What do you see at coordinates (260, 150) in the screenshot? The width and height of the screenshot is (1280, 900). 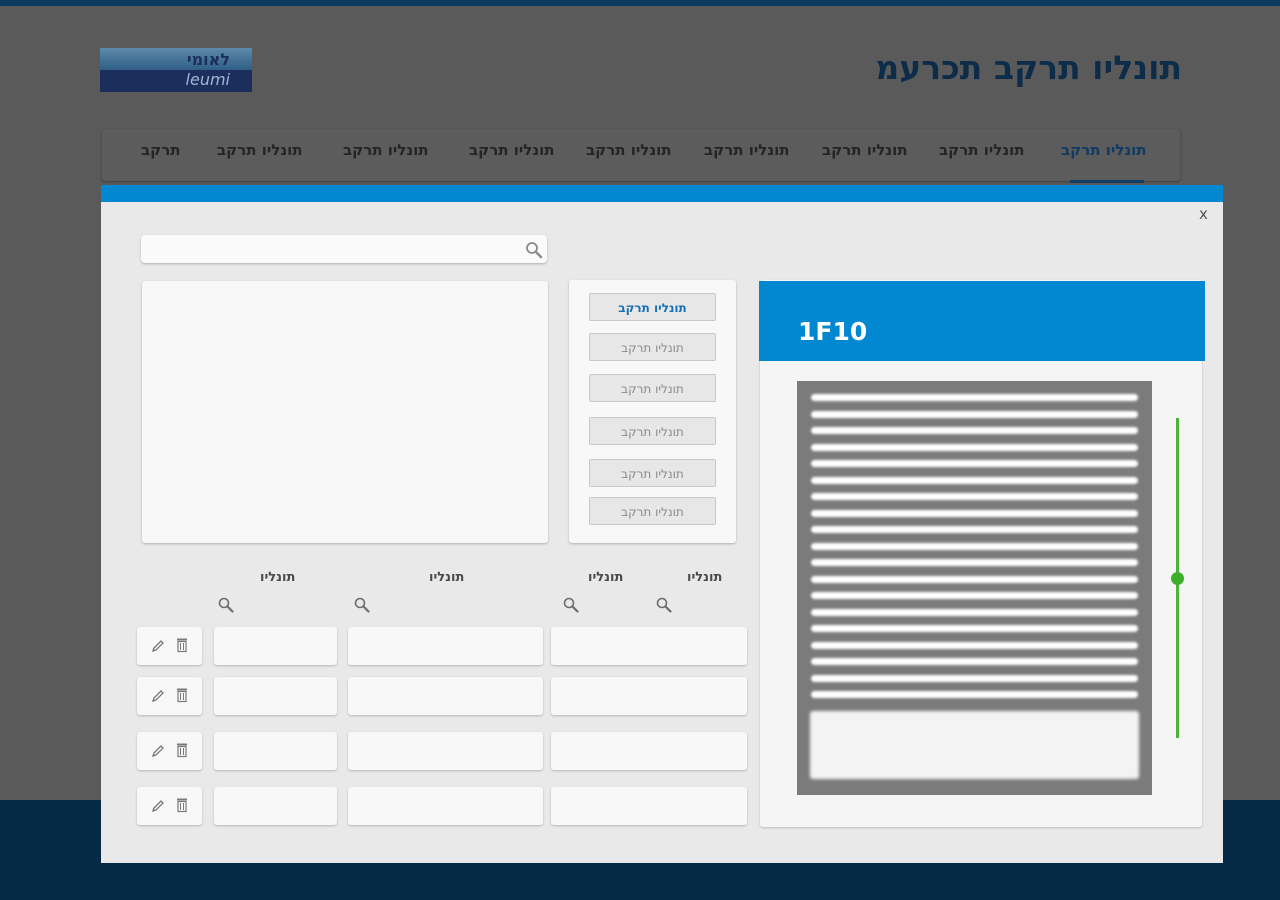 I see `nav-item-7: תונליו תרקב` at bounding box center [260, 150].